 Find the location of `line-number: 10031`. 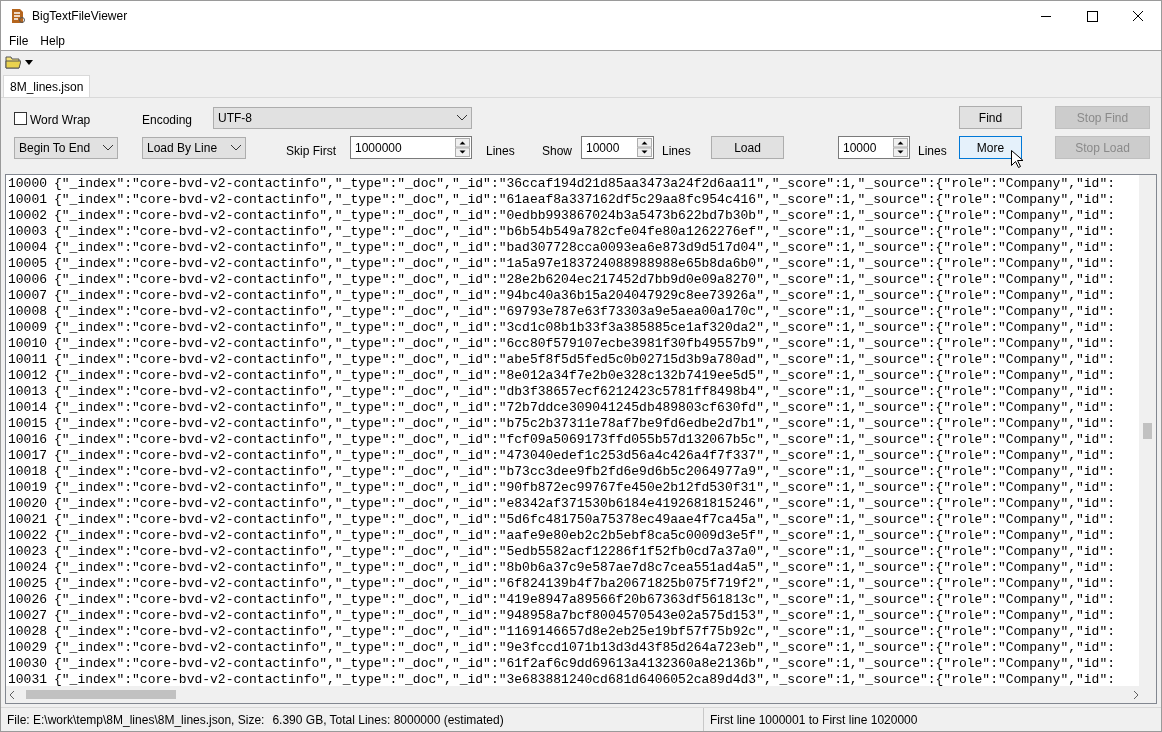

line-number: 10031 is located at coordinates (28, 679).